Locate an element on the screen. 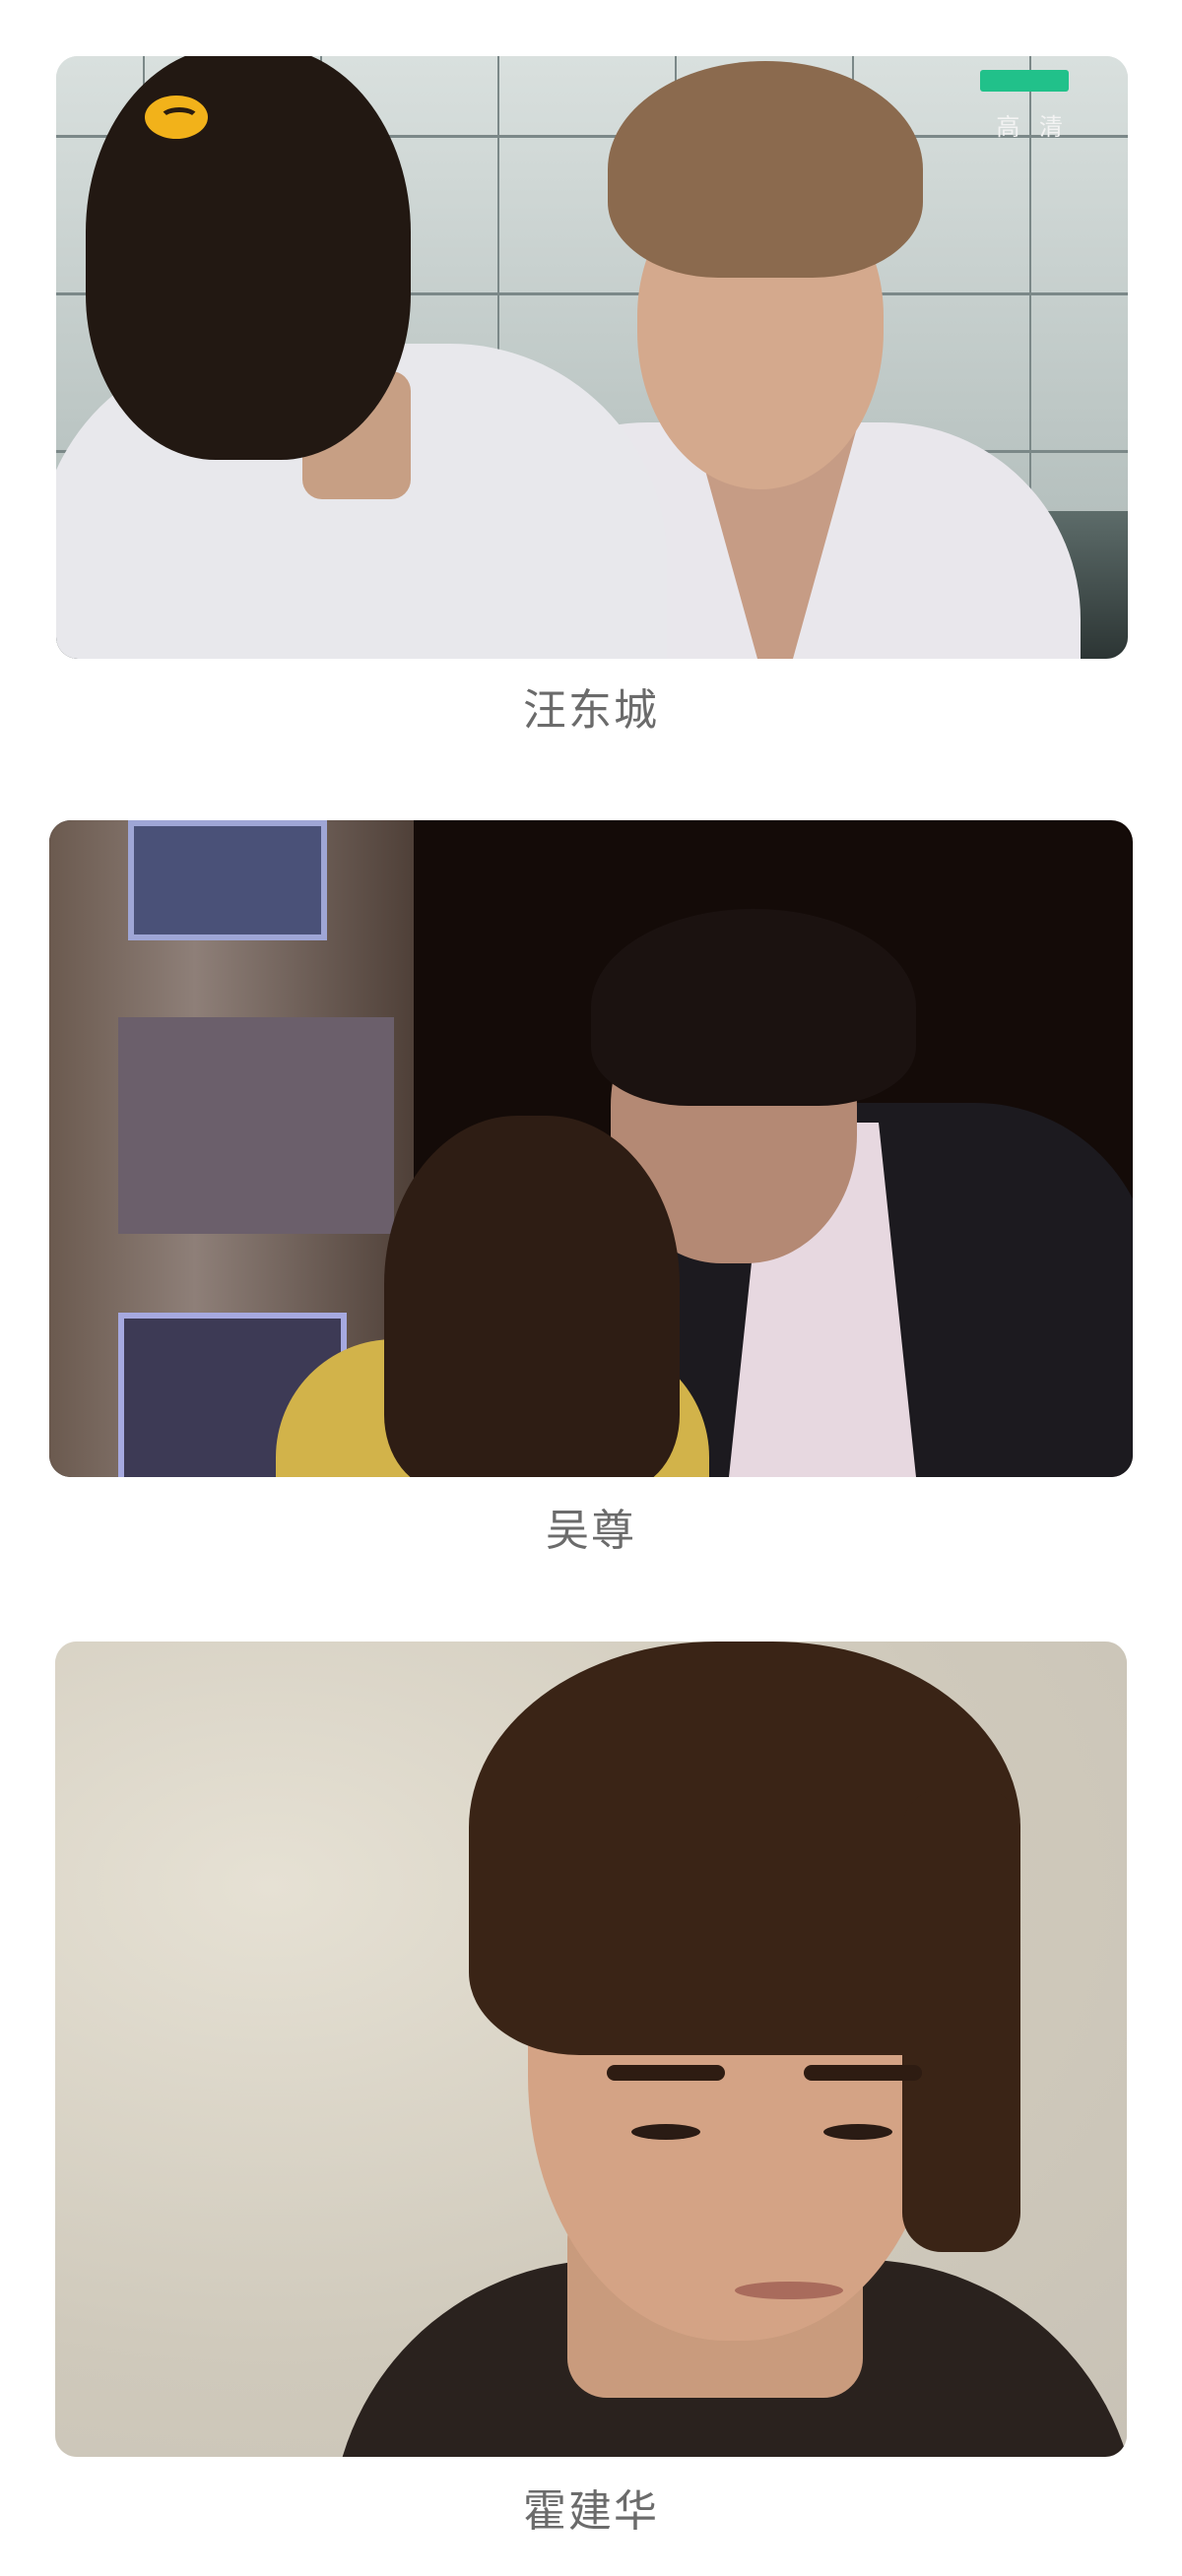 Image resolution: width=1182 pixels, height=2576 pixels. station-logo-icon is located at coordinates (176, 117).